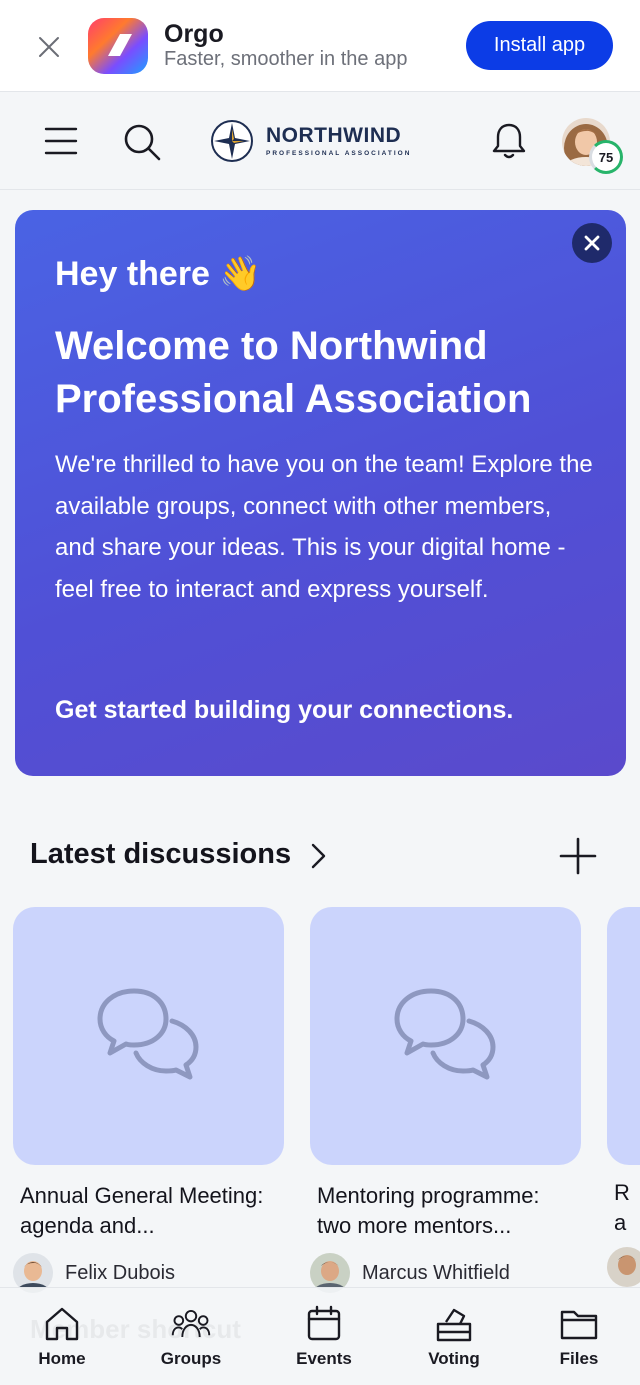 The image size is (640, 1385). What do you see at coordinates (284, 710) in the screenshot?
I see `welcome-cta: Get started building your connections.` at bounding box center [284, 710].